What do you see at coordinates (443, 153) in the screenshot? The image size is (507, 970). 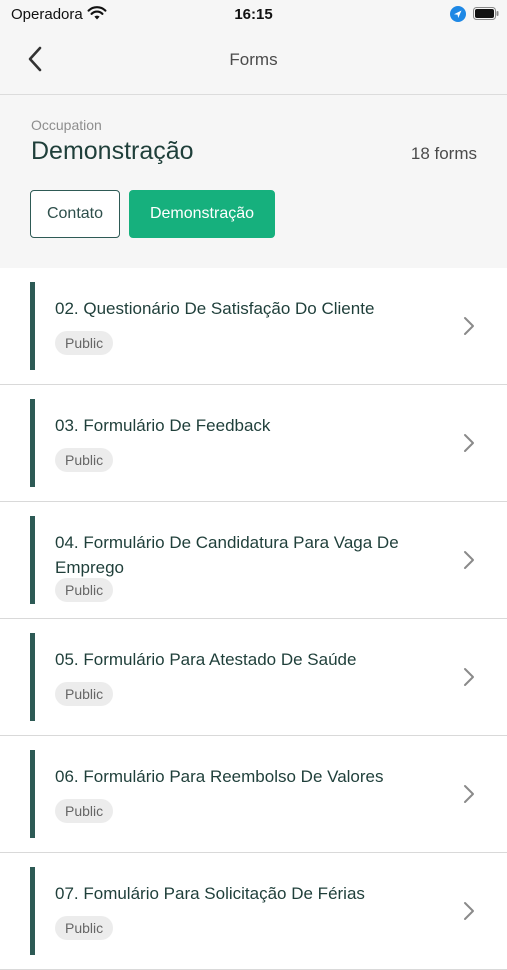 I see `forms-count: 18 forms` at bounding box center [443, 153].